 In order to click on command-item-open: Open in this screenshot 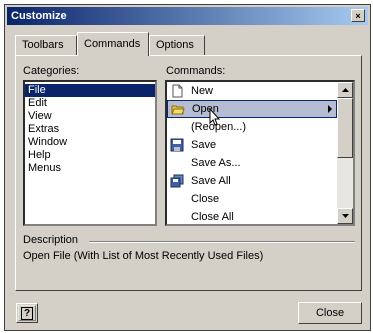, I will do `click(252, 109)`.